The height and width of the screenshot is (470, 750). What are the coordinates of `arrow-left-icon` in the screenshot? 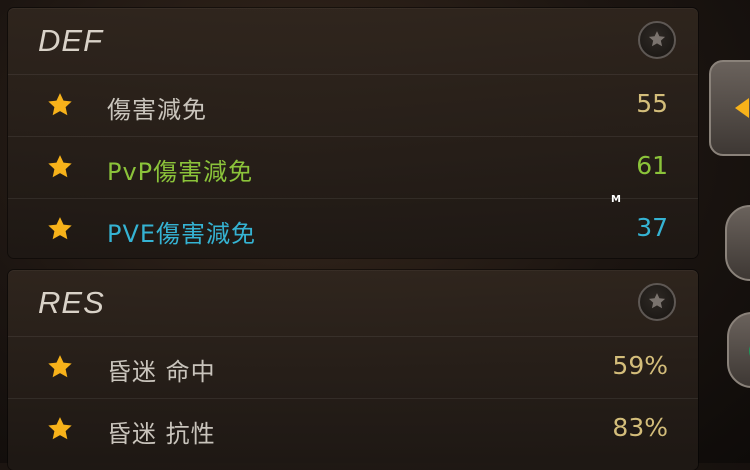 It's located at (742, 108).